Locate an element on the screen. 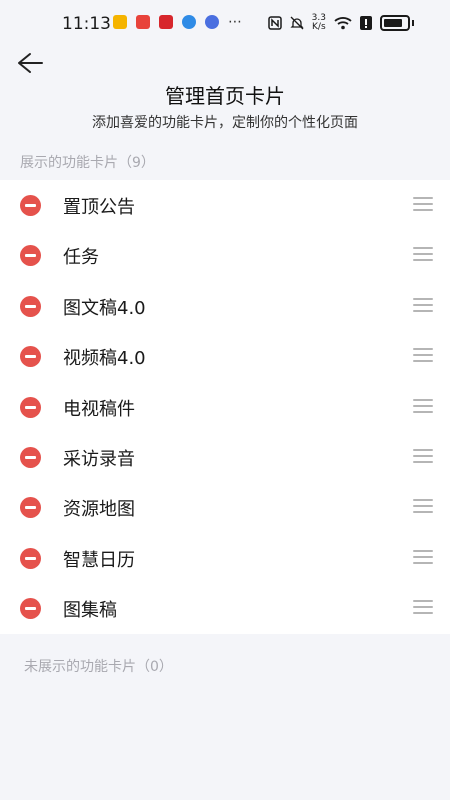 This screenshot has height=800, width=450. battery-icon is located at coordinates (395, 23).